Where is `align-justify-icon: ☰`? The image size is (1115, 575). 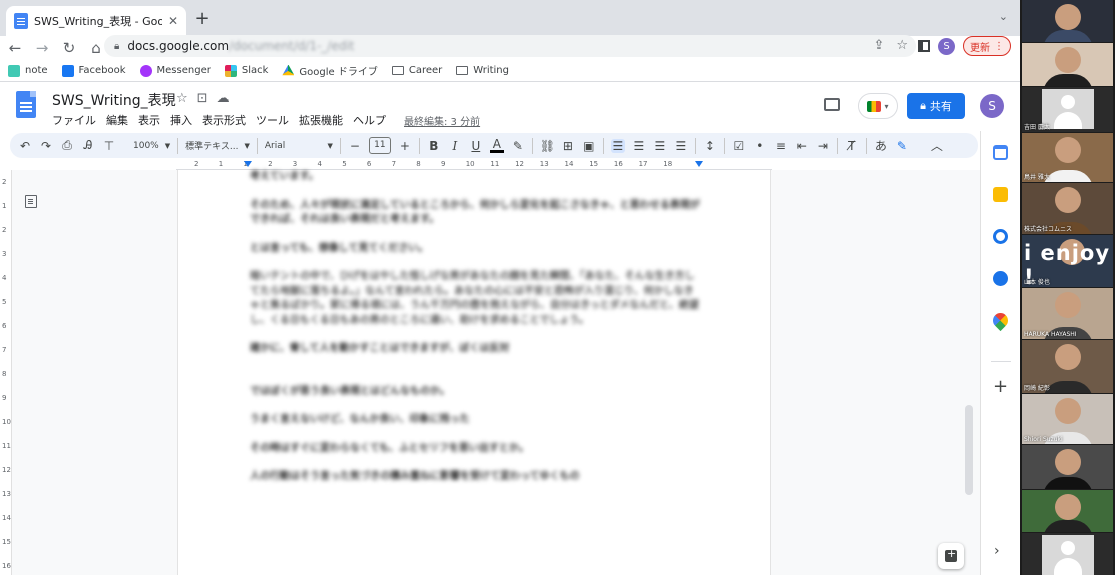 align-justify-icon: ☰ is located at coordinates (681, 146).